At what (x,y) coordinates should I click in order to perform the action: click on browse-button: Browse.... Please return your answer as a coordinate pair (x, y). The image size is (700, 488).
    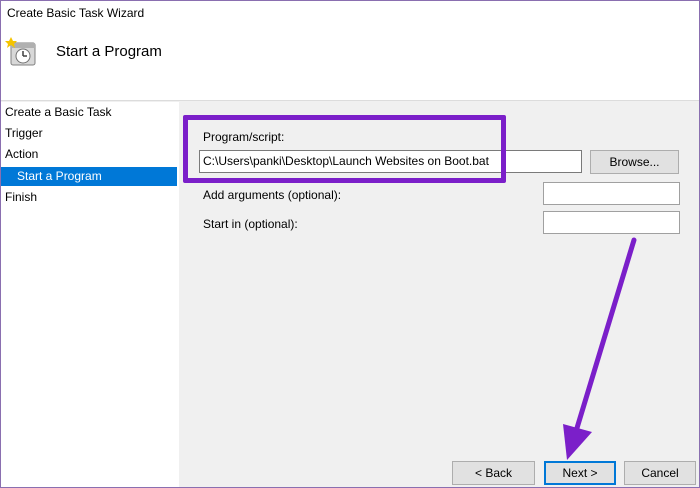
    Looking at the image, I should click on (634, 162).